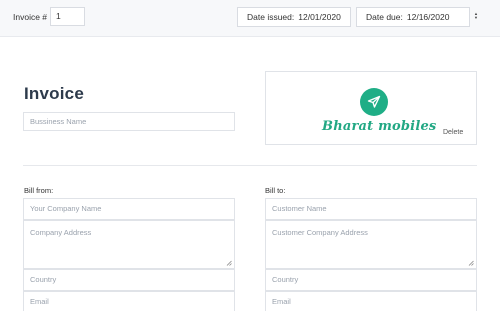 This screenshot has height=311, width=500. What do you see at coordinates (129, 301) in the screenshot?
I see `bill-from-email-input: Email` at bounding box center [129, 301].